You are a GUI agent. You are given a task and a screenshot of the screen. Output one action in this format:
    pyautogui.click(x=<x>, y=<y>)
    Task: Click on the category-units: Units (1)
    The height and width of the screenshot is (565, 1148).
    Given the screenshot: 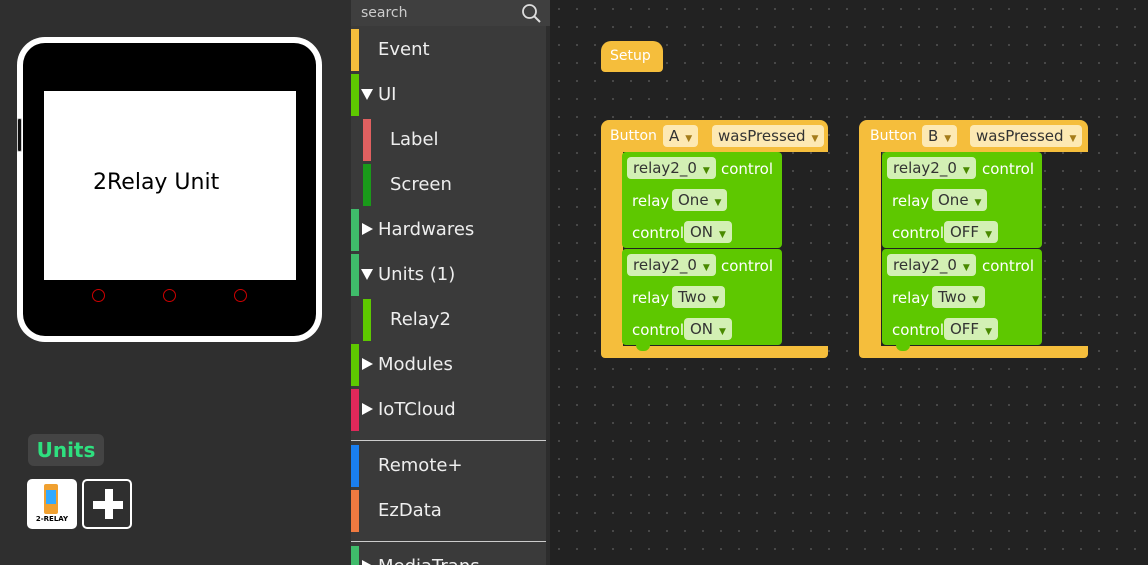 What is the action you would take?
    pyautogui.click(x=450, y=275)
    